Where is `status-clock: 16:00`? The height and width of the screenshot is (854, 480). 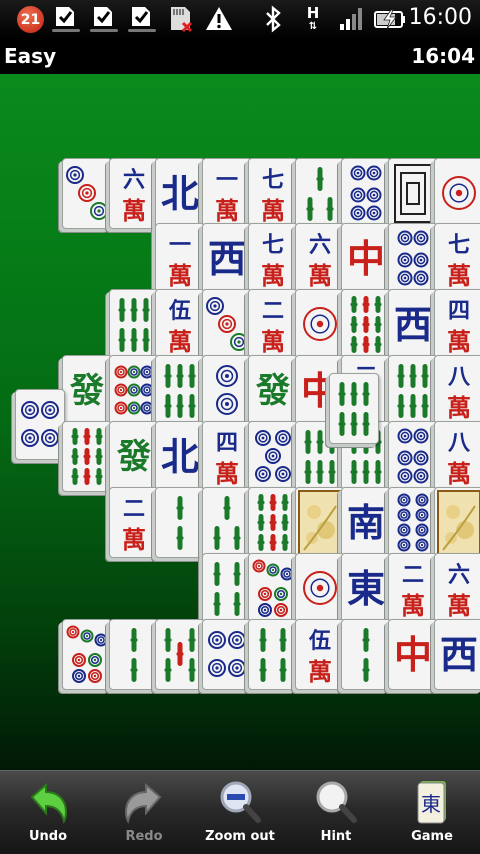 status-clock: 16:00 is located at coordinates (440, 17).